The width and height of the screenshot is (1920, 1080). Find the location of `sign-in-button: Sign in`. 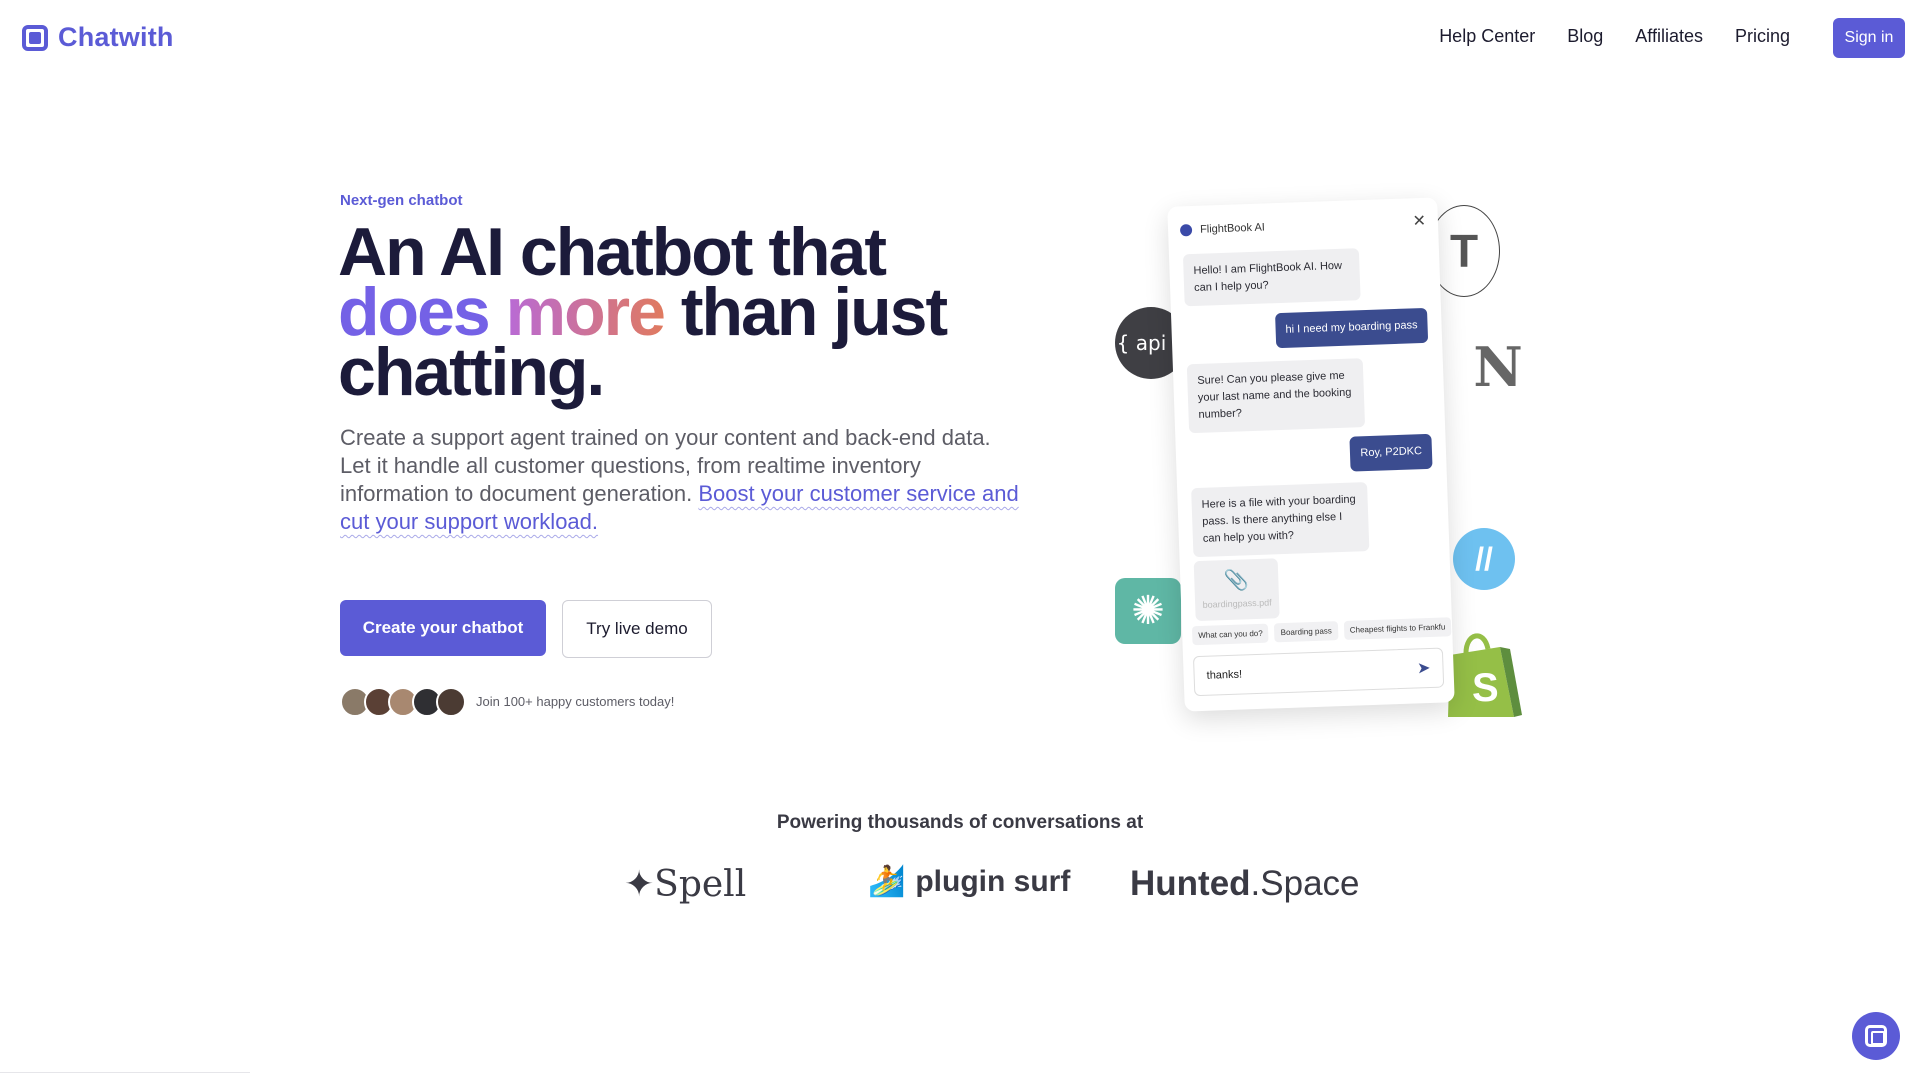

sign-in-button: Sign in is located at coordinates (1869, 38).